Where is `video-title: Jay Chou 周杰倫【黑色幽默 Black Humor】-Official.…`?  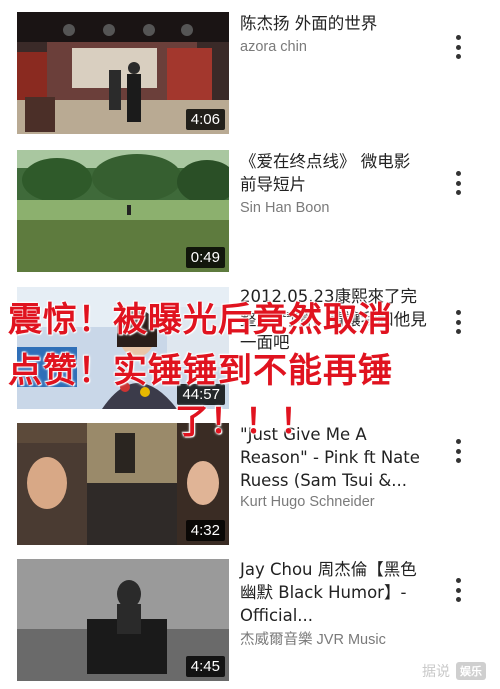
video-title: Jay Chou 周杰倫【黑色幽默 Black Humor】-Official.… is located at coordinates (335, 592).